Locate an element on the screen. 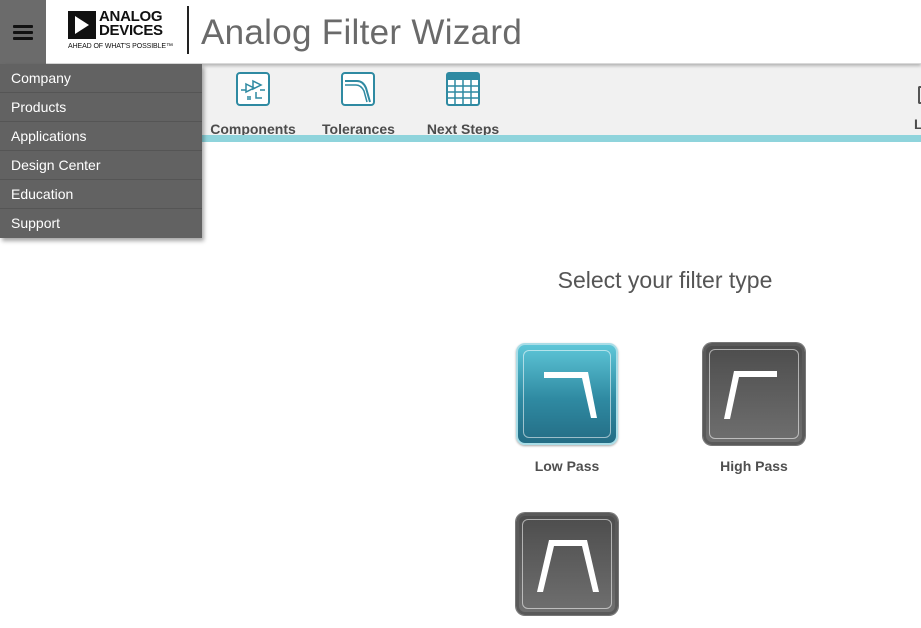  logo-triangle-icon is located at coordinates (82, 25).